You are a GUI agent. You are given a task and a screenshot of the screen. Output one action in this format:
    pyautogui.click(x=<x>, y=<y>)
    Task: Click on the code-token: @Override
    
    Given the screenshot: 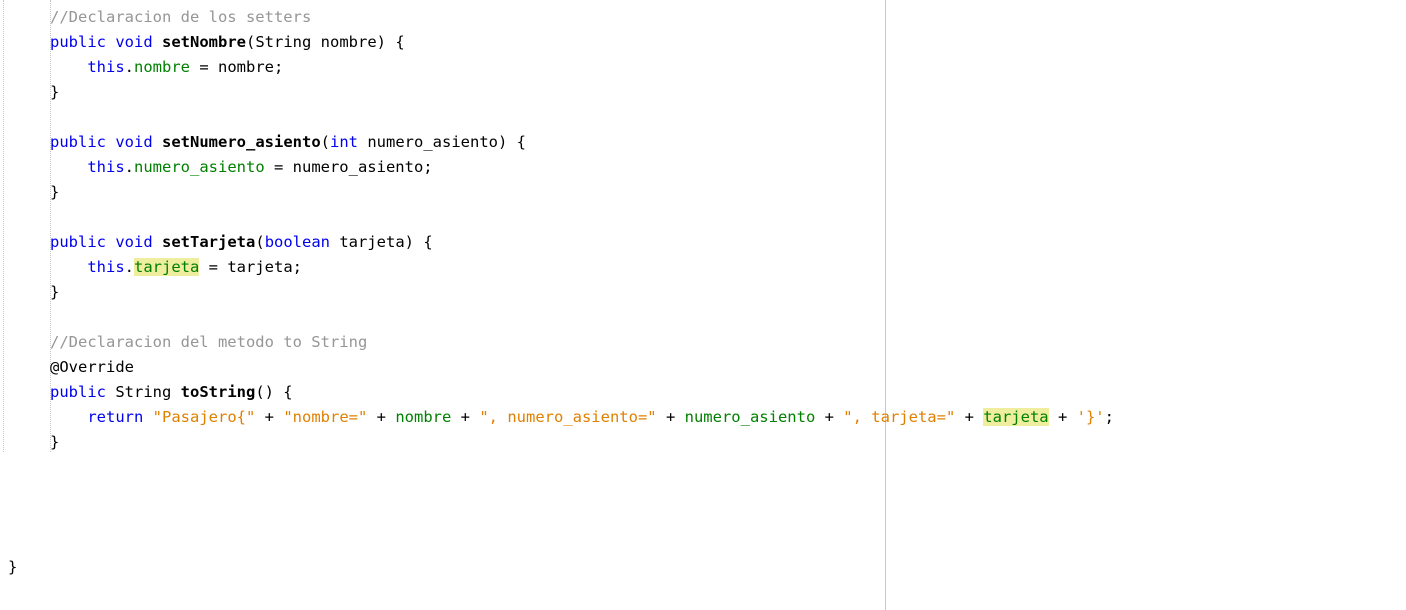 What is the action you would take?
    pyautogui.click(x=92, y=367)
    